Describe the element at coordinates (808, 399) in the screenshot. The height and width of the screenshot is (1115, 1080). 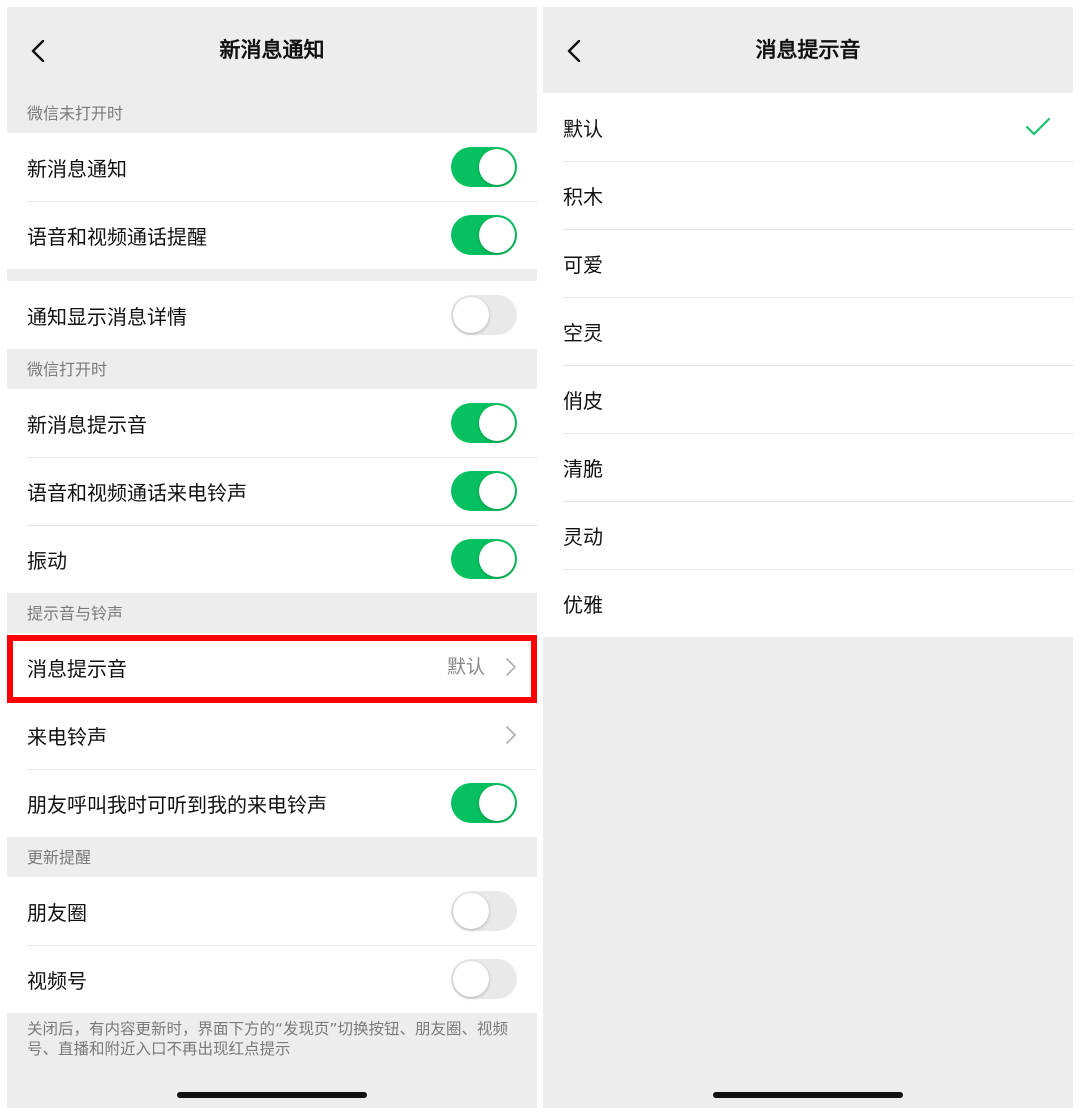
I see `sound-option-playful: 俏皮` at that location.